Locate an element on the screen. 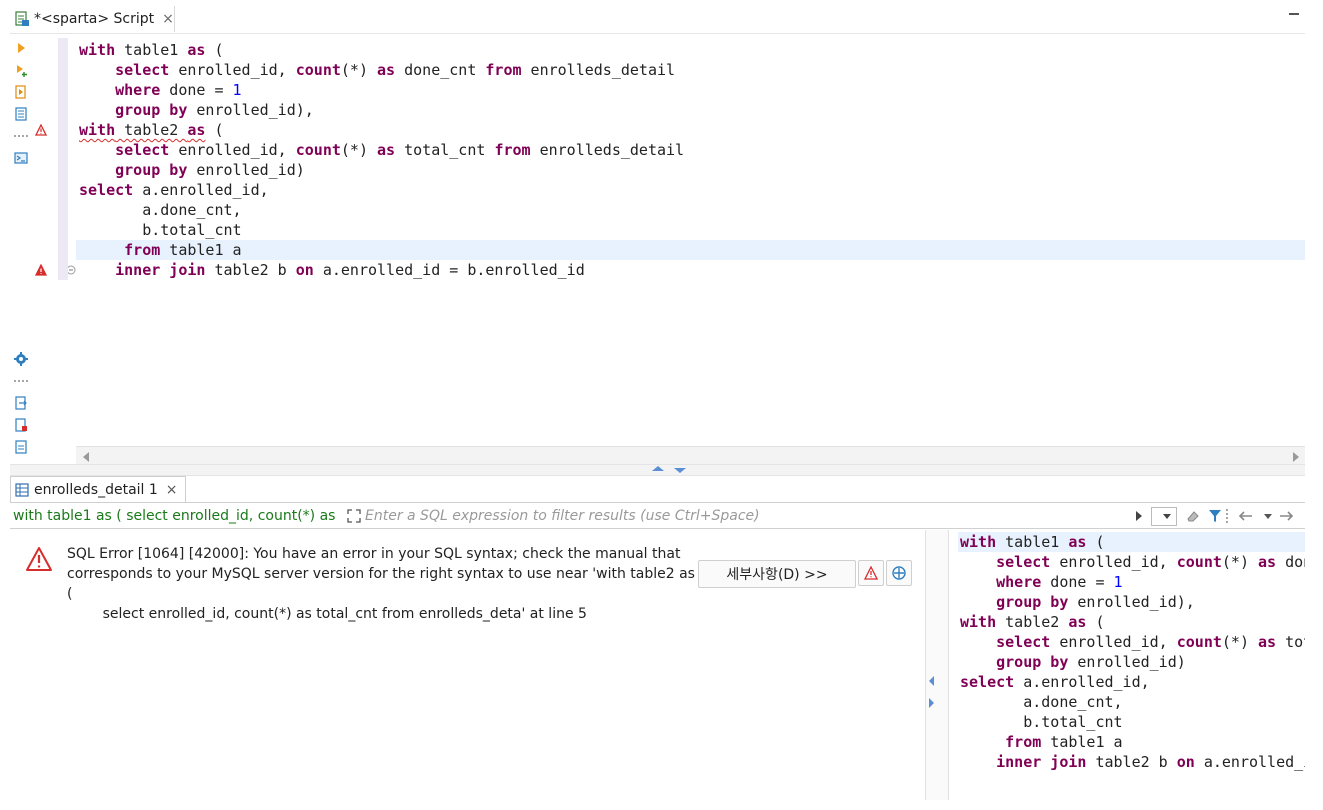 This screenshot has width=1323, height=810. crosshair-icon is located at coordinates (899, 573).